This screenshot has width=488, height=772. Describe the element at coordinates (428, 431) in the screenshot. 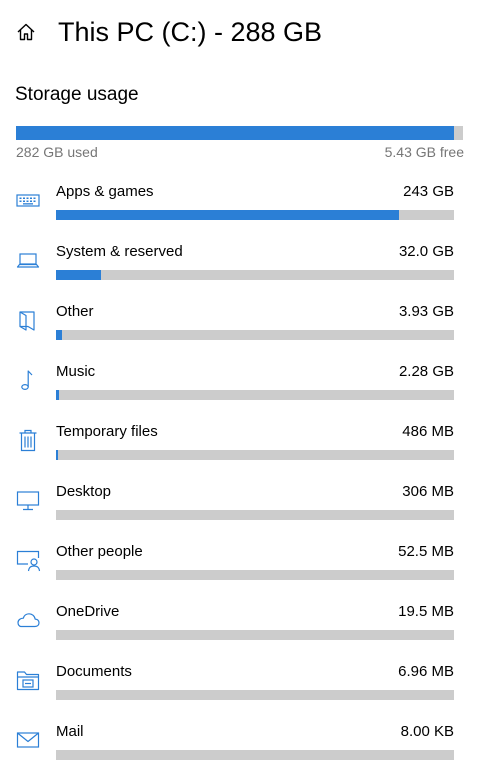

I see `category-size: 486 MB` at that location.